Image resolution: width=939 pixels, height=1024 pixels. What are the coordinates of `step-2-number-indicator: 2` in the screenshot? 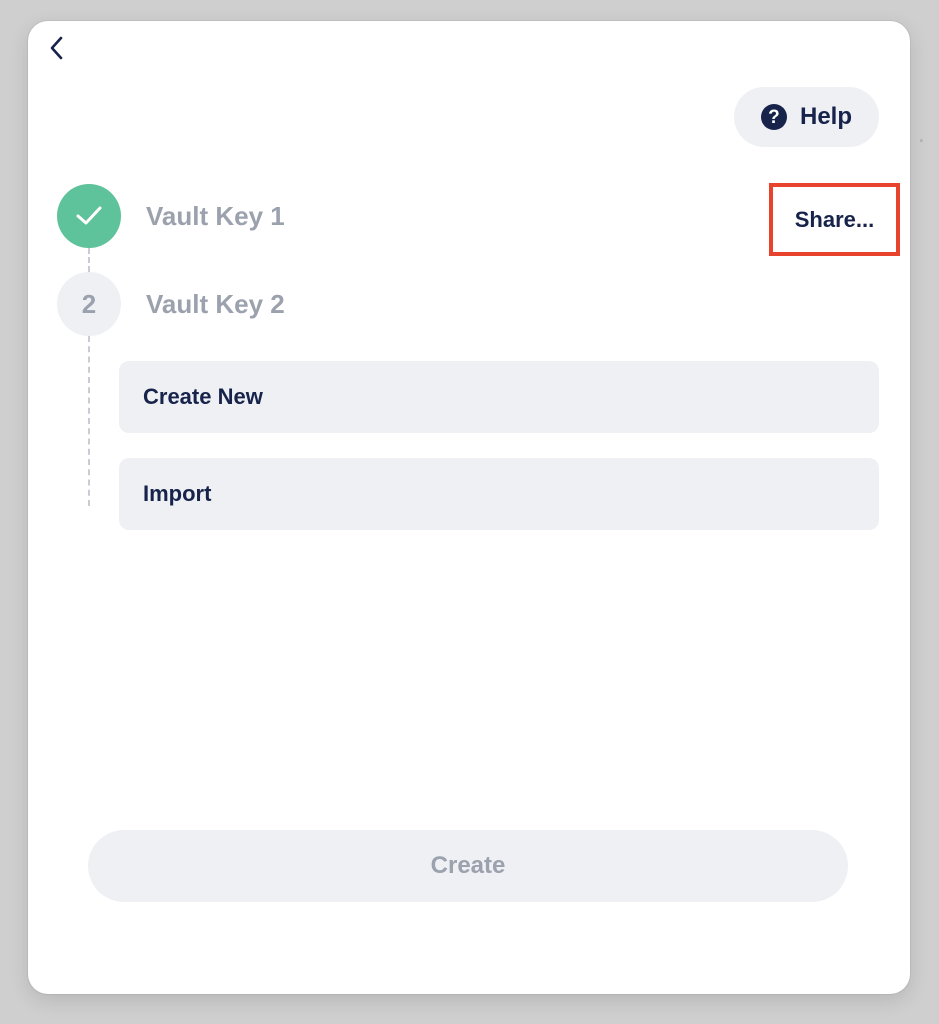 It's located at (89, 304).